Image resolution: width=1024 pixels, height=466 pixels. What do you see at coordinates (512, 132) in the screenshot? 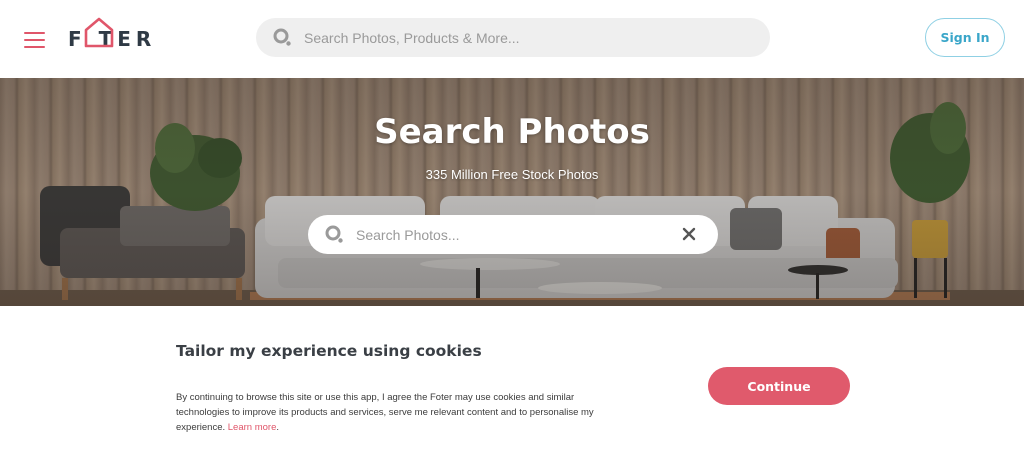
I see `hero-title: Search Photos` at bounding box center [512, 132].